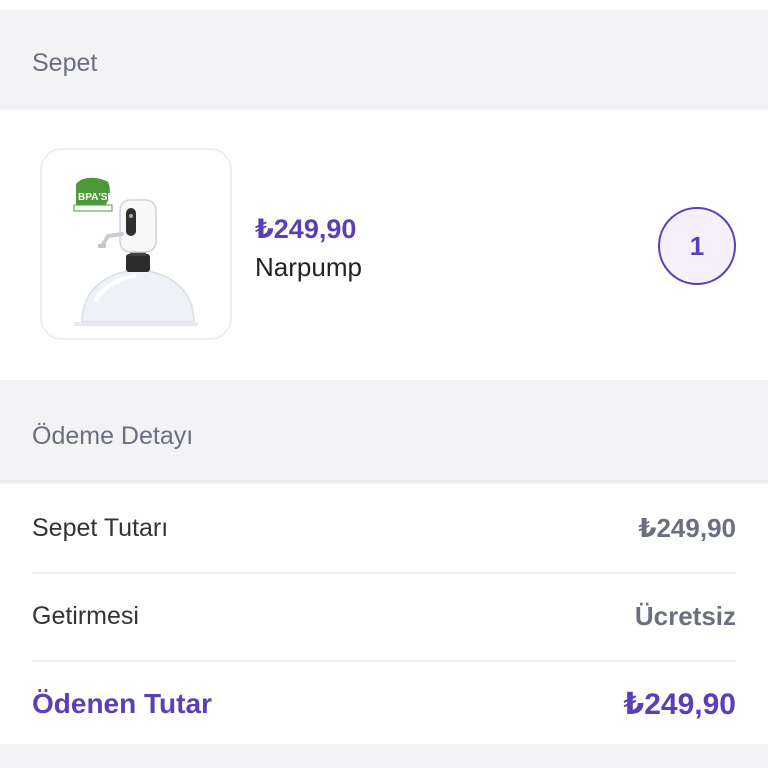 The width and height of the screenshot is (768, 768). What do you see at coordinates (306, 229) in the screenshot?
I see `product-price: ₺249,90` at bounding box center [306, 229].